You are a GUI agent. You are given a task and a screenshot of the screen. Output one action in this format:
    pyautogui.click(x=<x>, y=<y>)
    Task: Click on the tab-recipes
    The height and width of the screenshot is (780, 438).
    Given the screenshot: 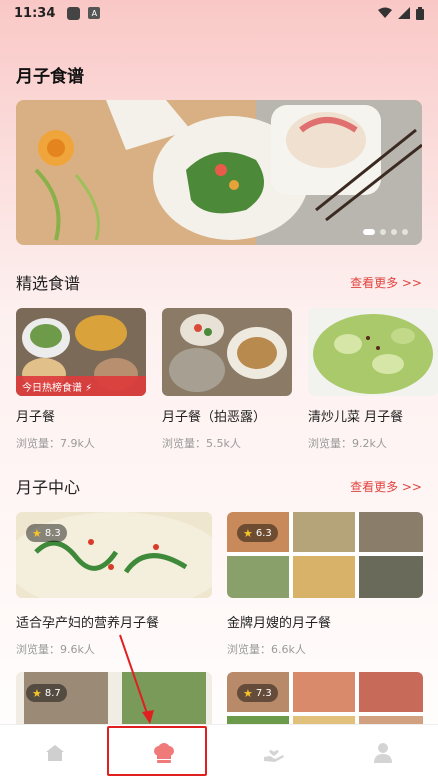 What is the action you would take?
    pyautogui.click(x=165, y=752)
    